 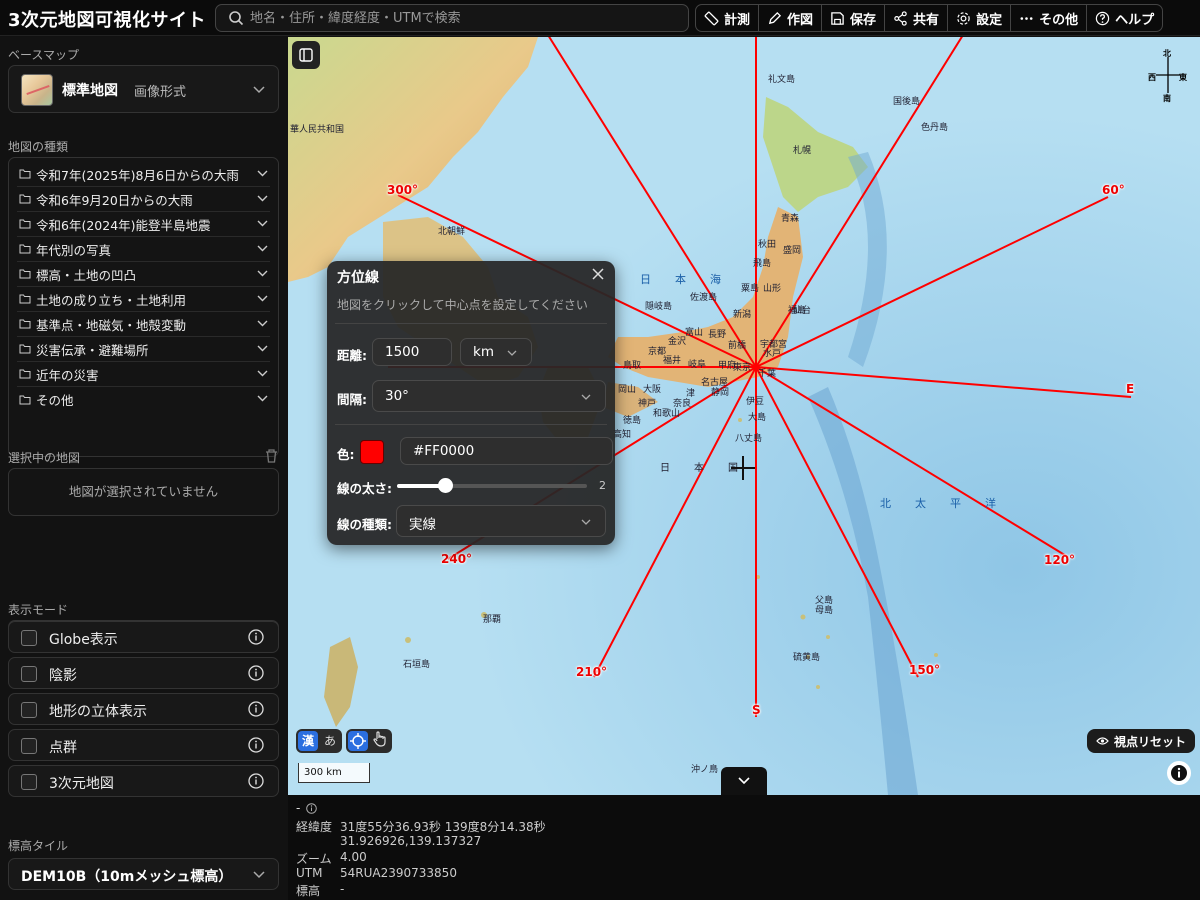 What do you see at coordinates (143, 324) in the screenshot?
I see `category-item: 基準点・地磁気・地殻変動` at bounding box center [143, 324].